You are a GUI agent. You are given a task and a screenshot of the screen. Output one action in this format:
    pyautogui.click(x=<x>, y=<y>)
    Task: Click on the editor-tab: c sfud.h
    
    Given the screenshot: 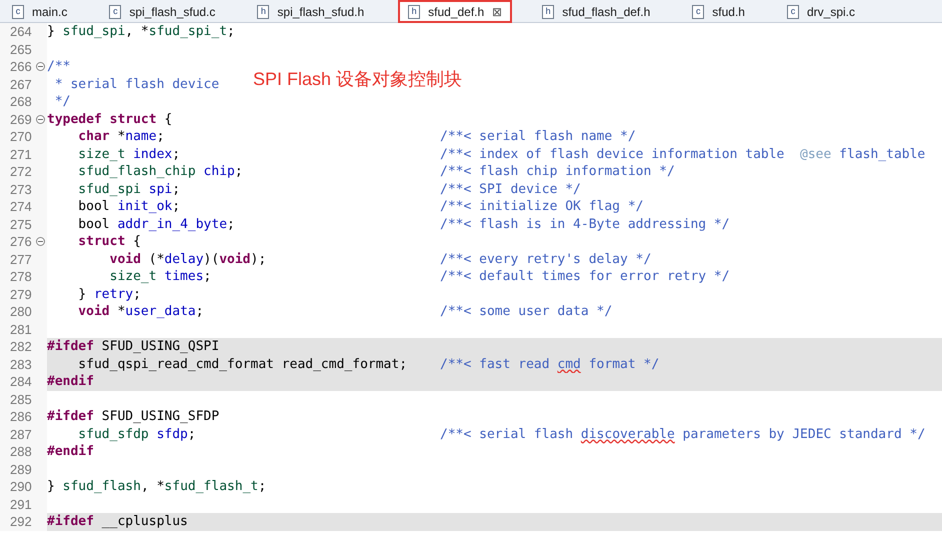 What is the action you would take?
    pyautogui.click(x=720, y=11)
    